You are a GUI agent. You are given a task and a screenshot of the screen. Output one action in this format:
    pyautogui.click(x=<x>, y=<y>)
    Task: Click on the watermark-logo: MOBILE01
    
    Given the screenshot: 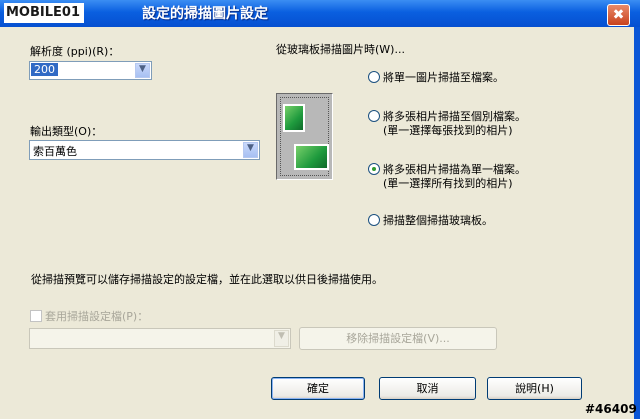 What is the action you would take?
    pyautogui.click(x=44, y=13)
    